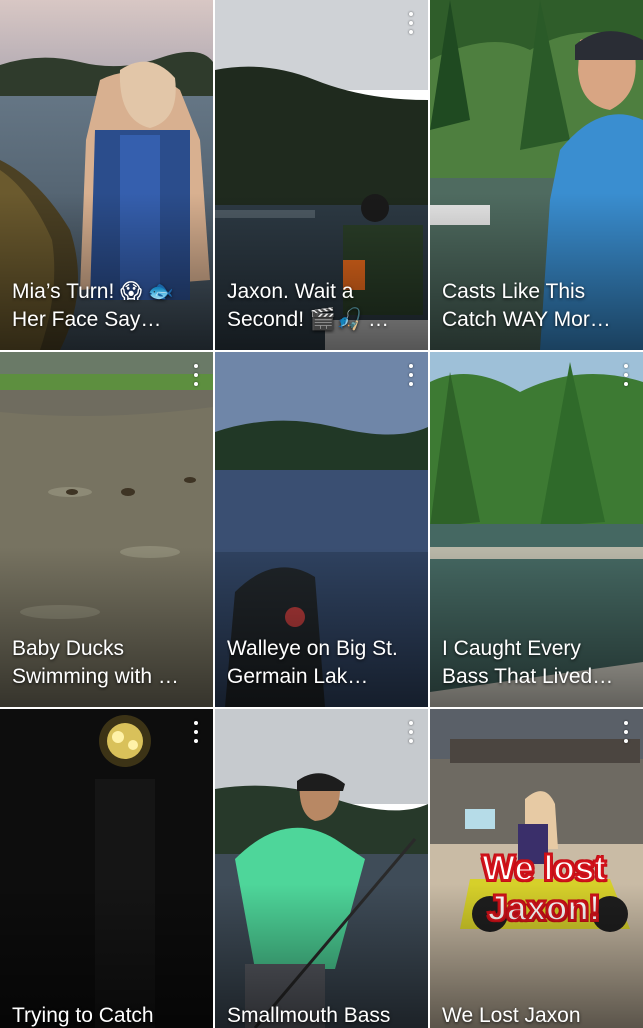  I want to click on video-tile: Smallmouth Bass, so click(321, 868).